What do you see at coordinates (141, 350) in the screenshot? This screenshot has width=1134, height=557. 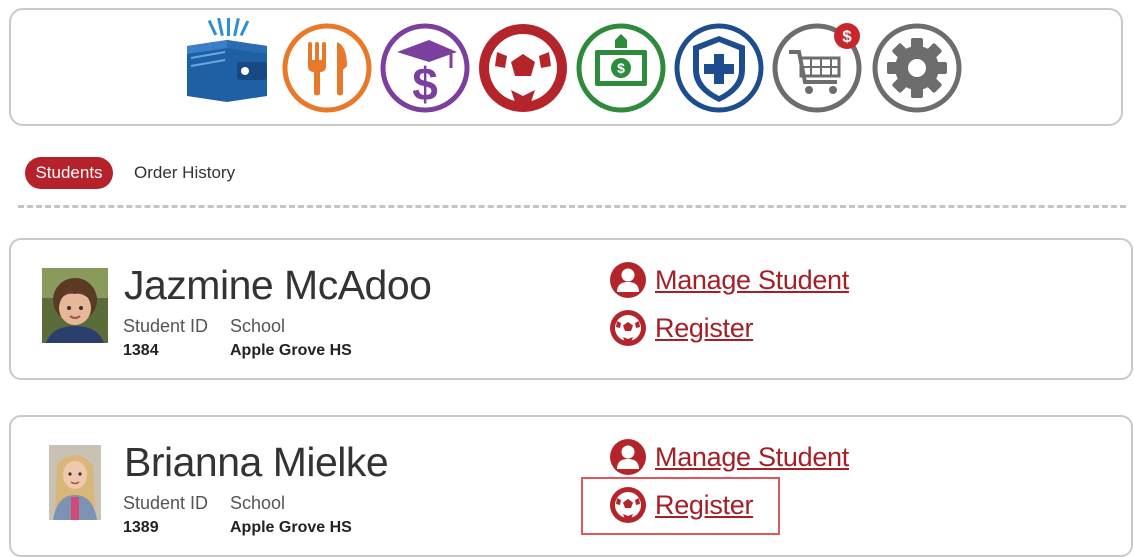 I see `student-id-value: 1384` at bounding box center [141, 350].